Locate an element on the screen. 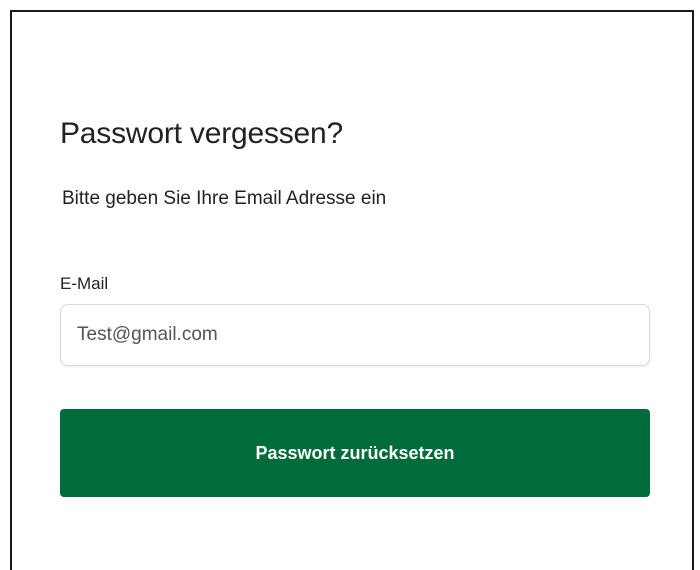 This screenshot has height=570, width=700. page-title: Passwort vergessen? is located at coordinates (202, 133).